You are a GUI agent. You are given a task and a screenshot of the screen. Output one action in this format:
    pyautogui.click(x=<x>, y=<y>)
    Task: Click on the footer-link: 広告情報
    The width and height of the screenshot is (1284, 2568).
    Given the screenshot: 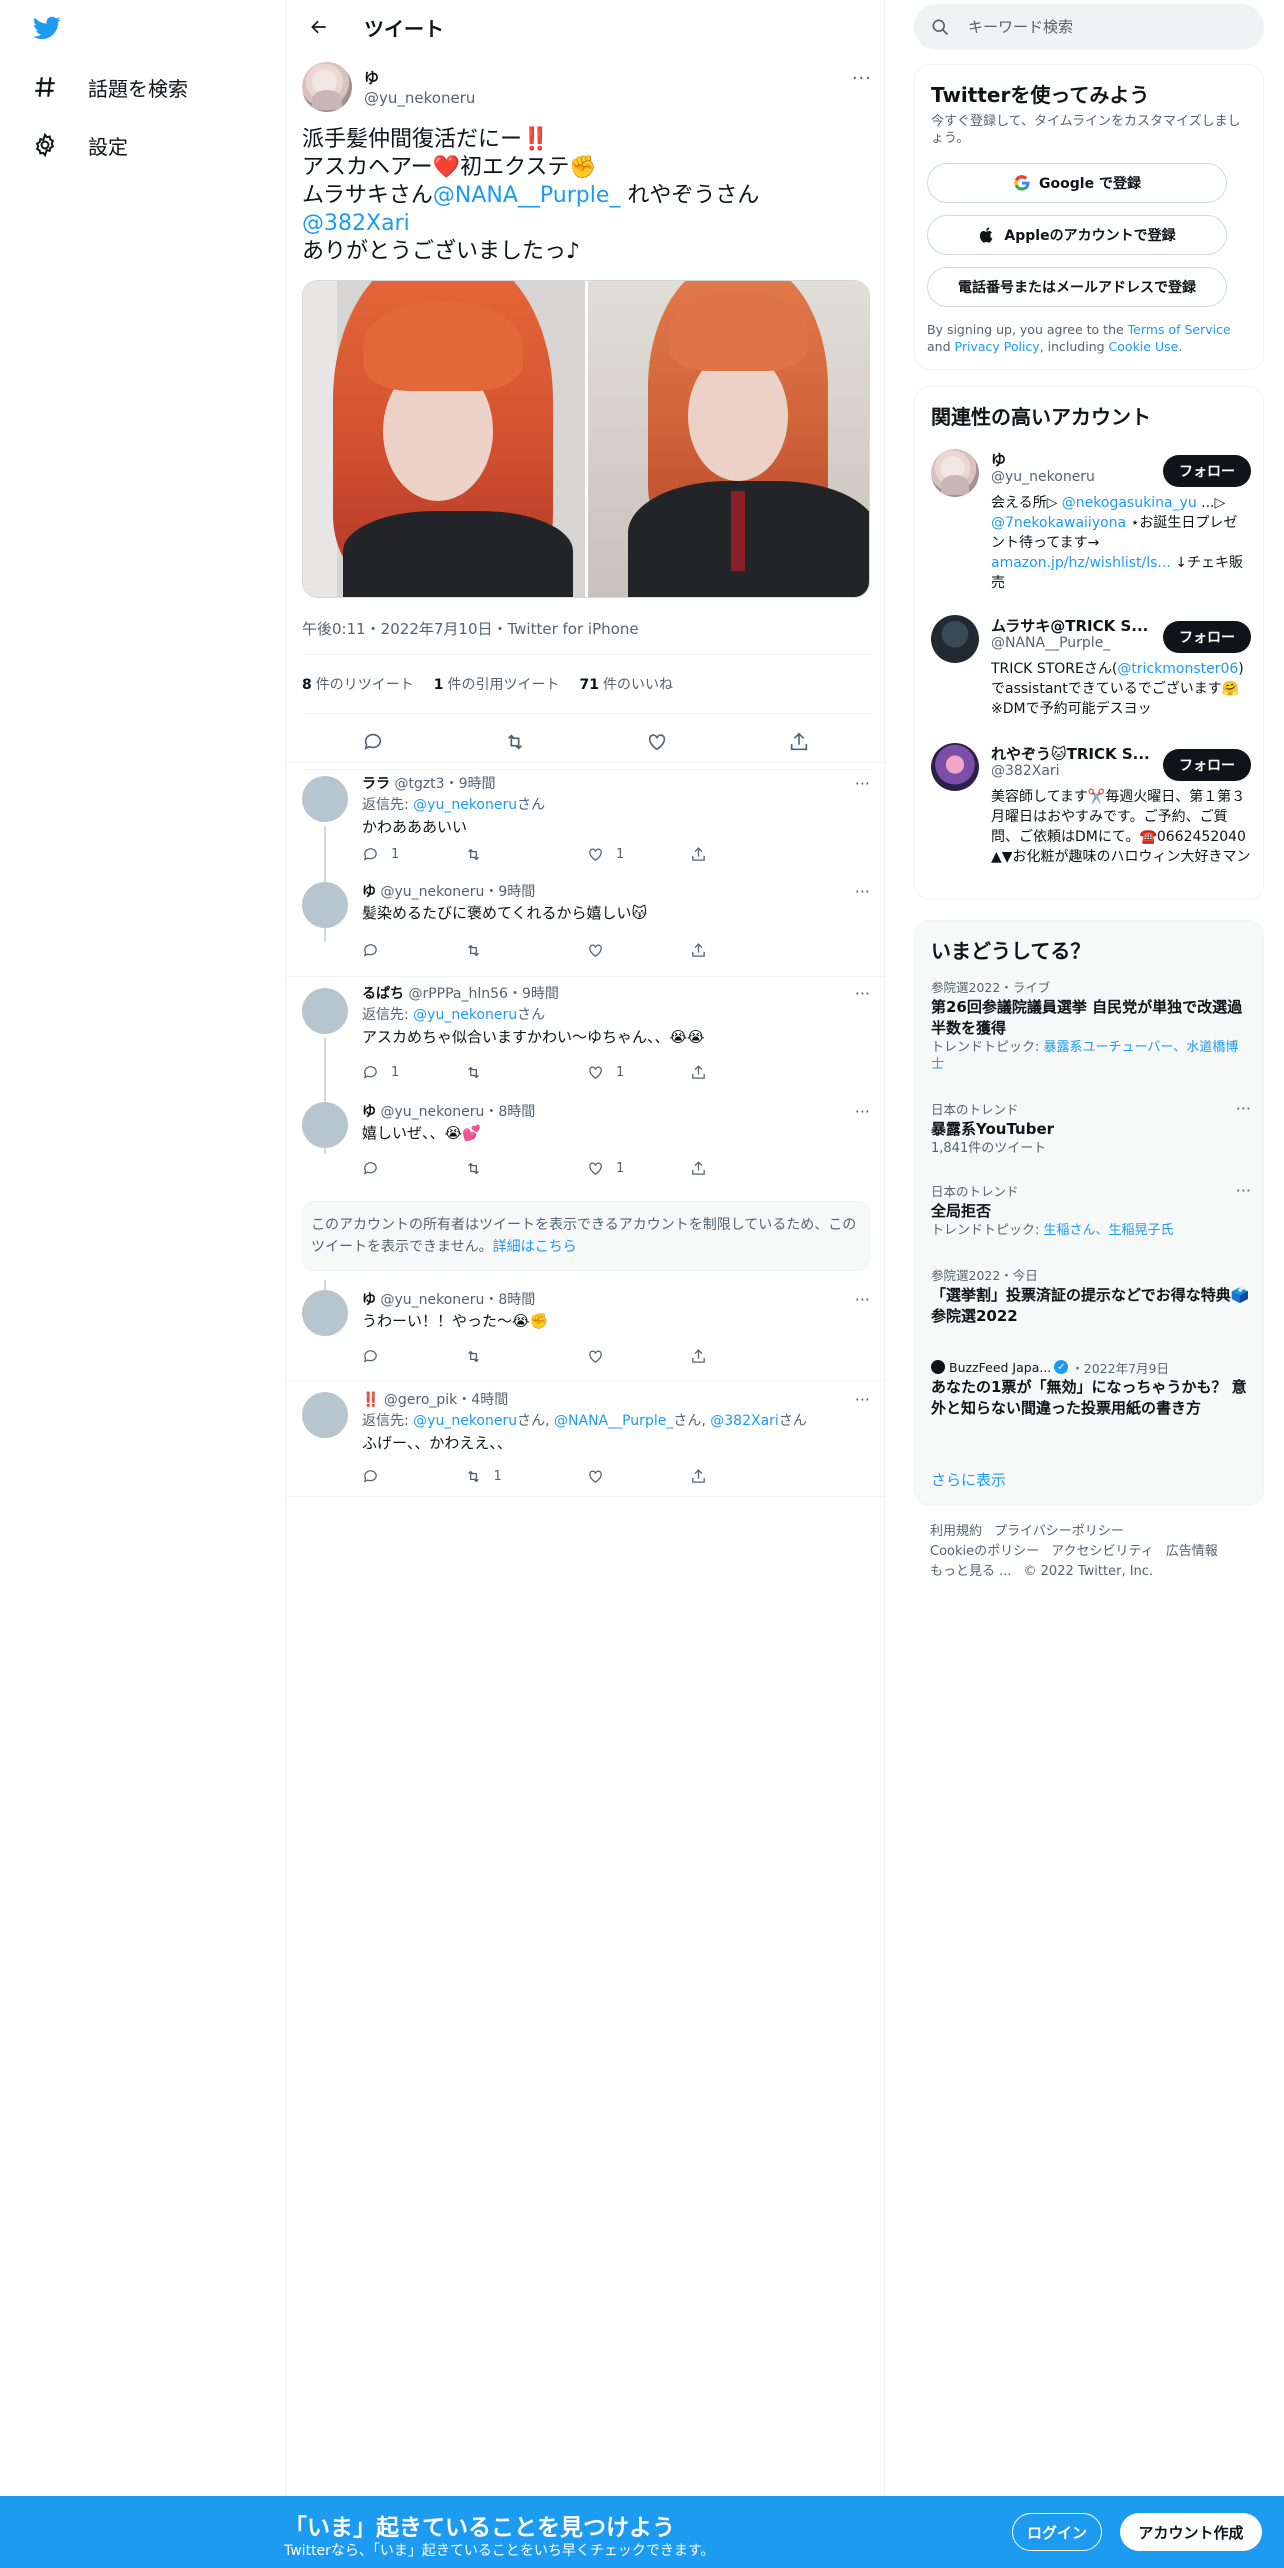 What is the action you would take?
    pyautogui.click(x=1192, y=1551)
    